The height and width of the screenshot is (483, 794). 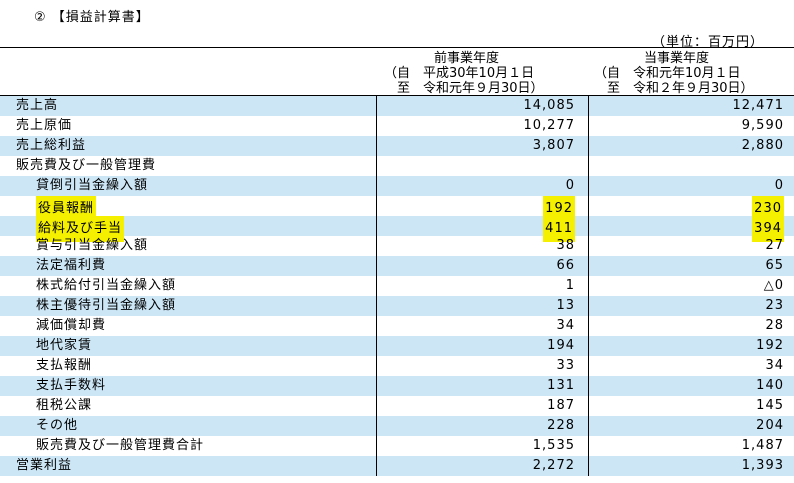 I want to click on prev-year-value: 13, so click(x=565, y=305).